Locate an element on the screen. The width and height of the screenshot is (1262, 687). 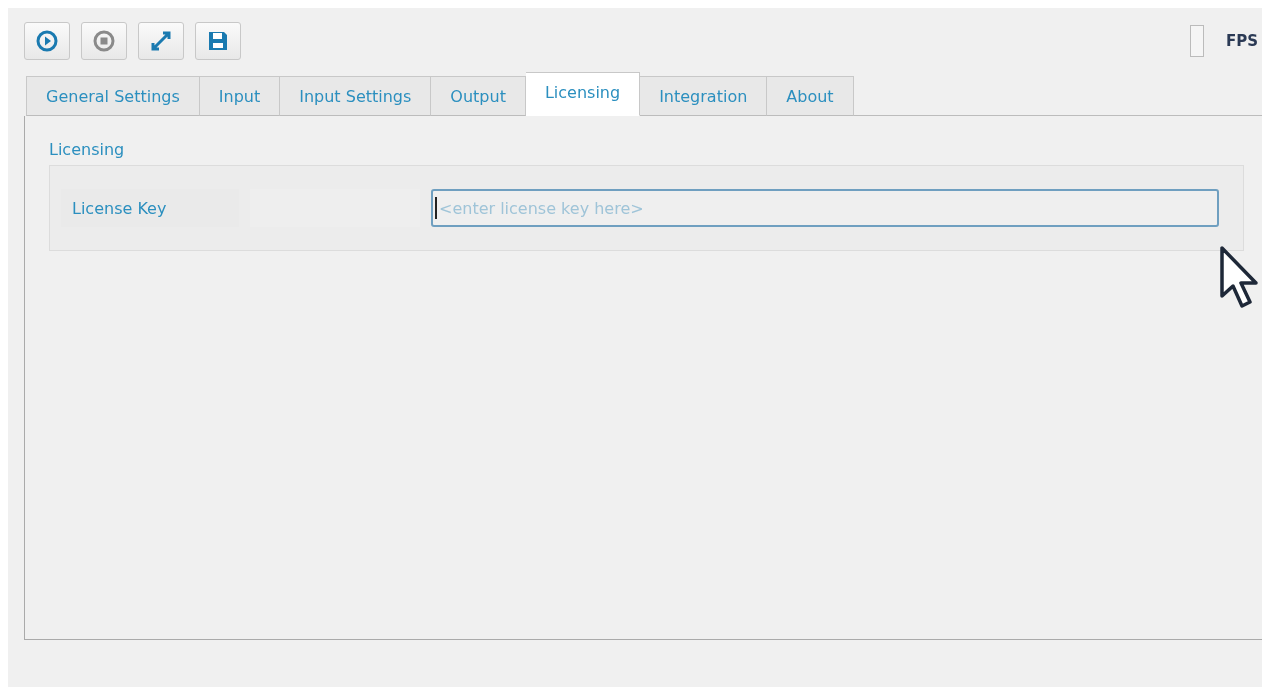
save-icon is located at coordinates (218, 40).